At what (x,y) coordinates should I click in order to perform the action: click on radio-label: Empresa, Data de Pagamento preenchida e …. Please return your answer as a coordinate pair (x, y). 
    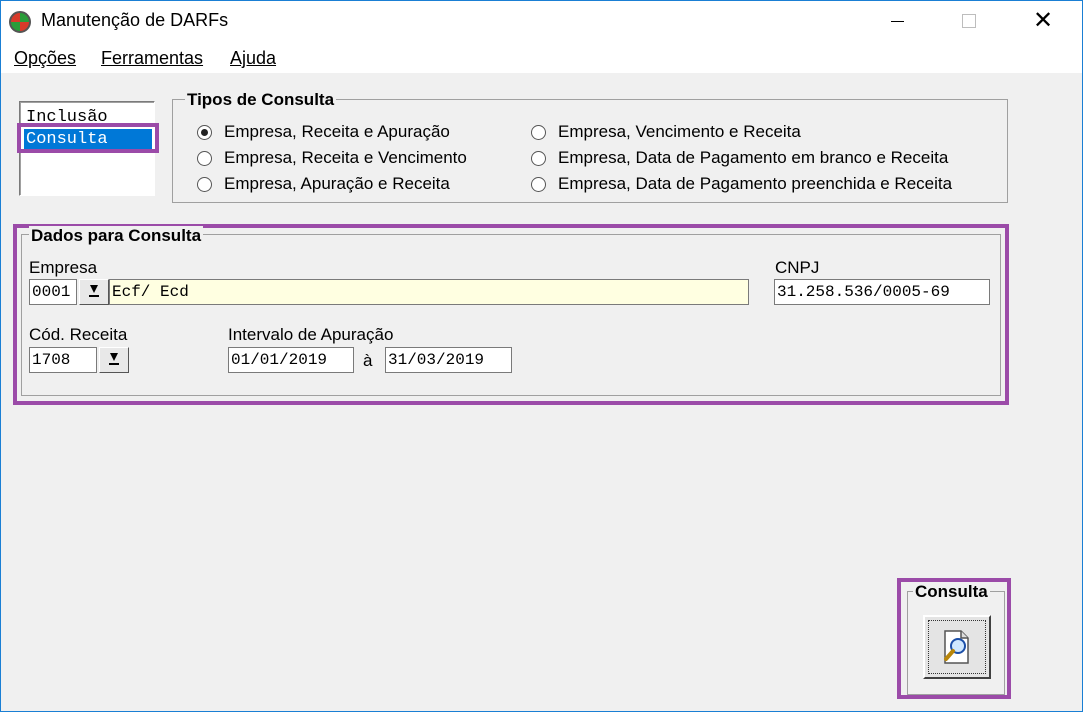
    Looking at the image, I should click on (755, 183).